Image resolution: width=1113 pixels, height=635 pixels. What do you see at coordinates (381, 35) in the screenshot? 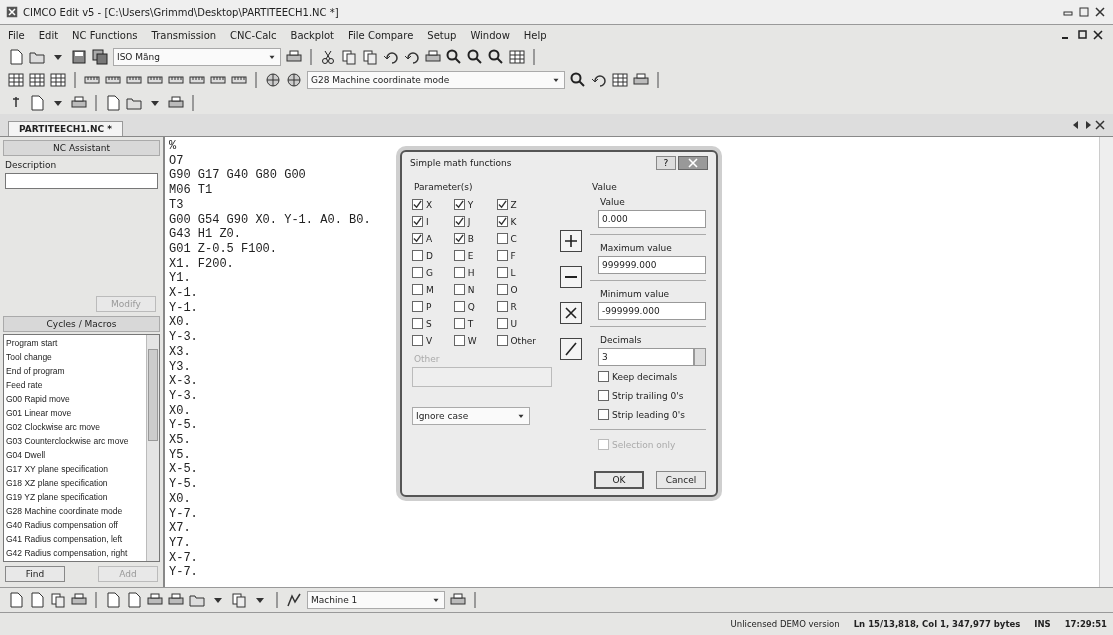
I see `menu-item: File Compare` at bounding box center [381, 35].